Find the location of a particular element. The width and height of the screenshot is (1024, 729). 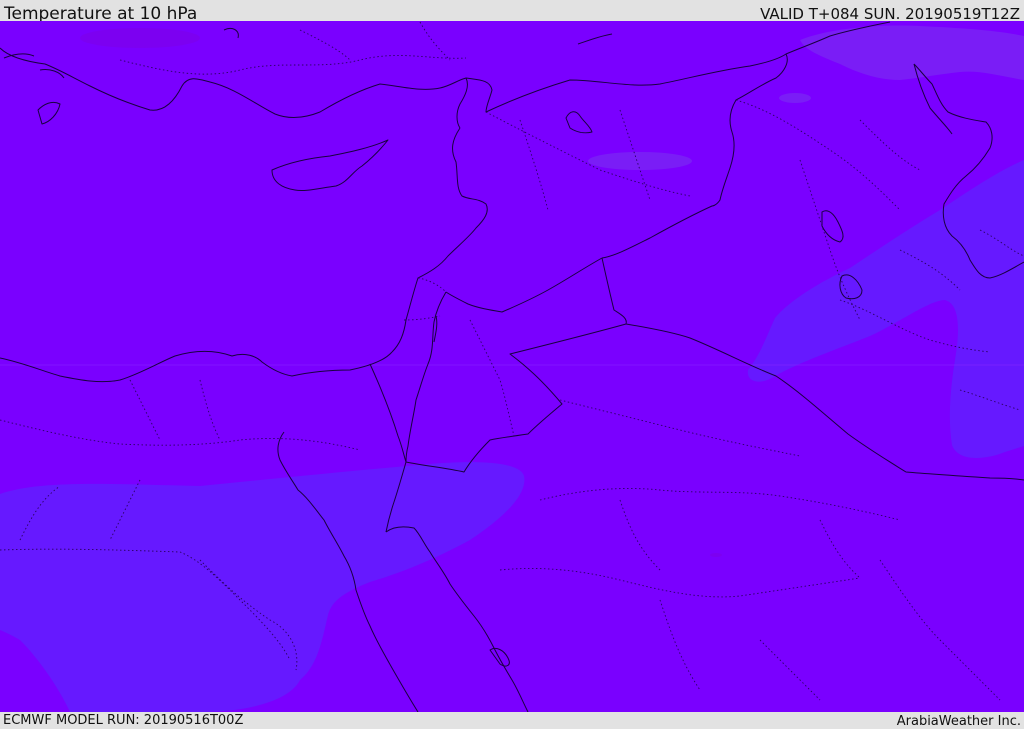

cool-patch-syria is located at coordinates (640, 161).